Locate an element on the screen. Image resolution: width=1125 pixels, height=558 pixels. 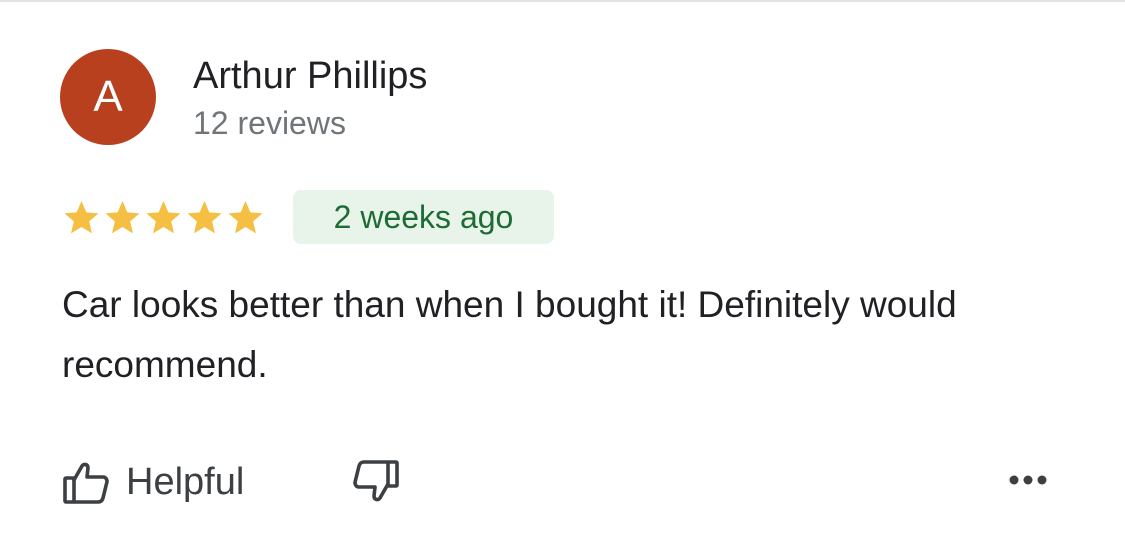
not-helpful-button is located at coordinates (376, 484).